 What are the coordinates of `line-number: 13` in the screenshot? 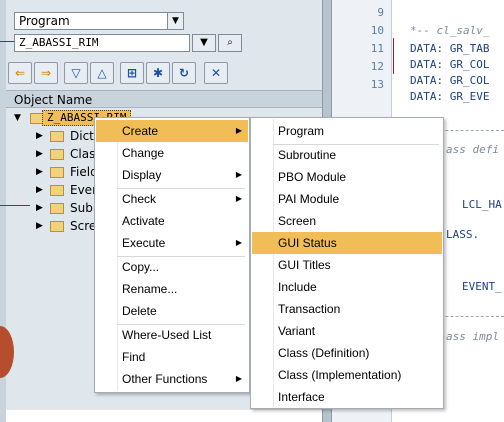 It's located at (377, 84).